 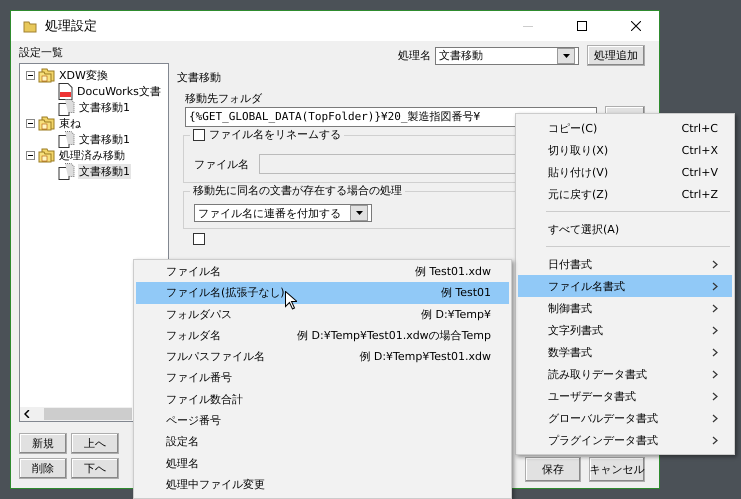 I want to click on menu-item: フォルダ名 例 D:¥Temp¥Test01.xdwの場合Temp, so click(x=322, y=335).